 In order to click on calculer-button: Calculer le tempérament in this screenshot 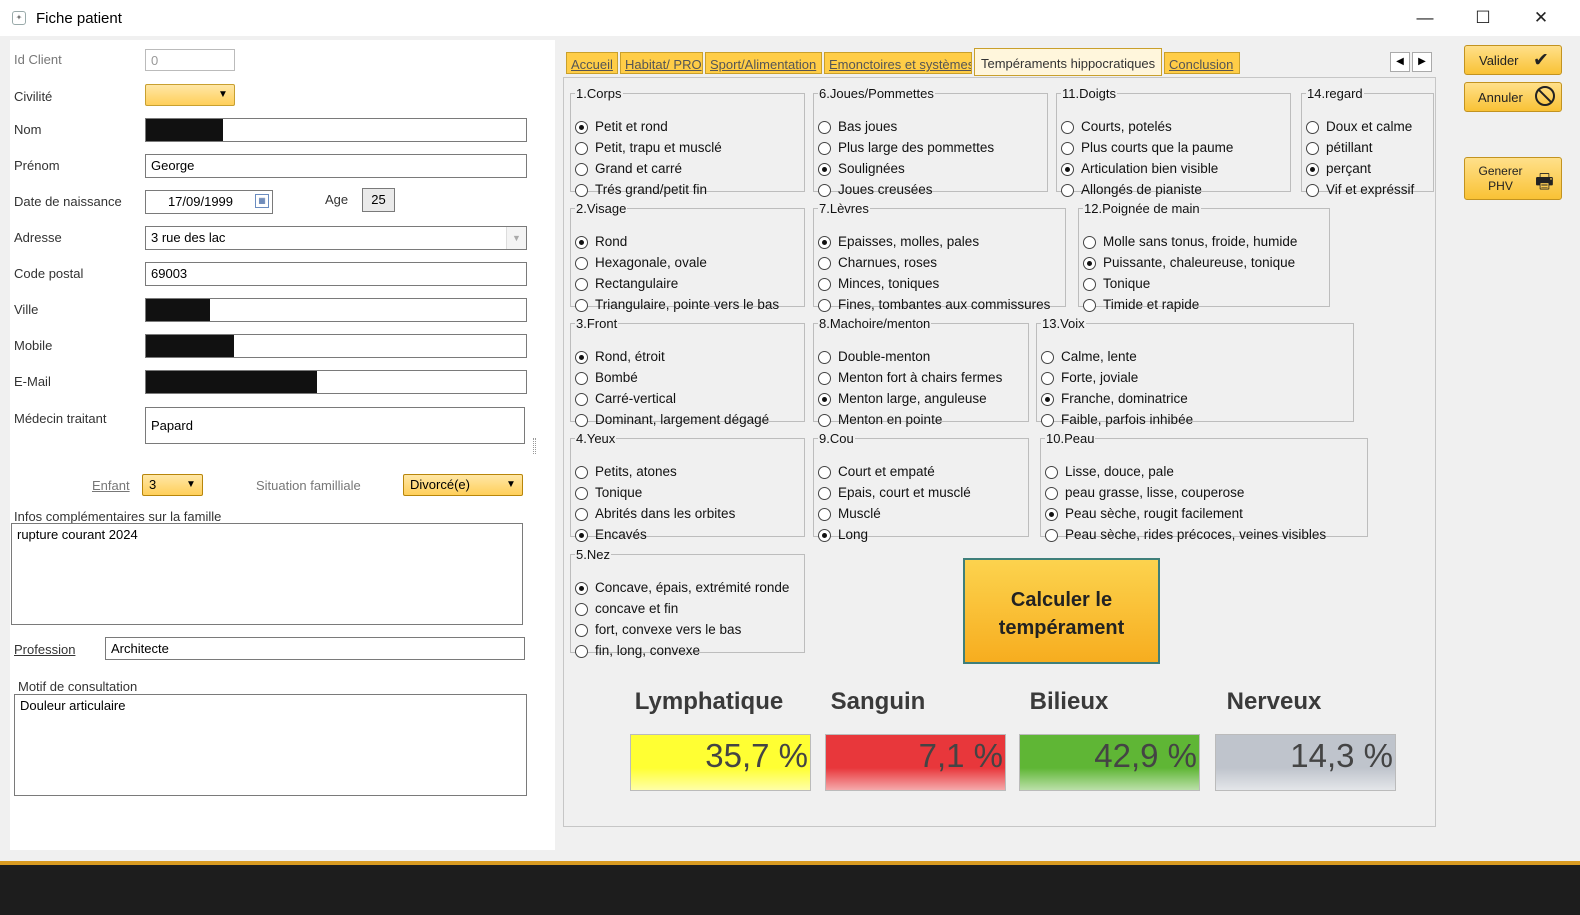, I will do `click(1061, 611)`.